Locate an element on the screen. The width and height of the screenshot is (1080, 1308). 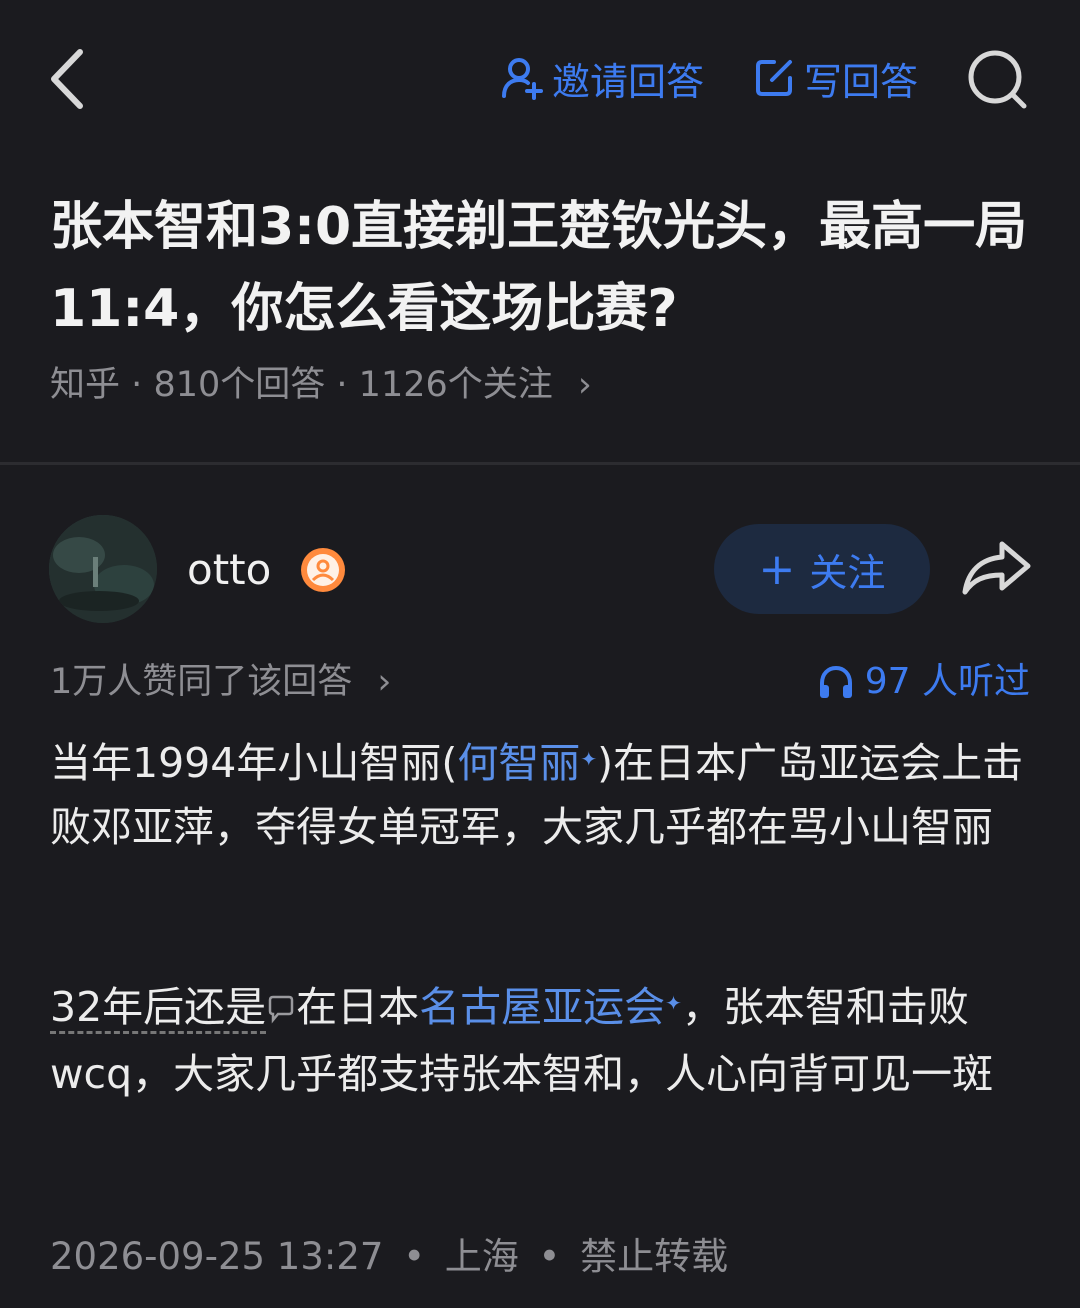
approval-label: 1万人赞同了该回答 is located at coordinates (201, 682).